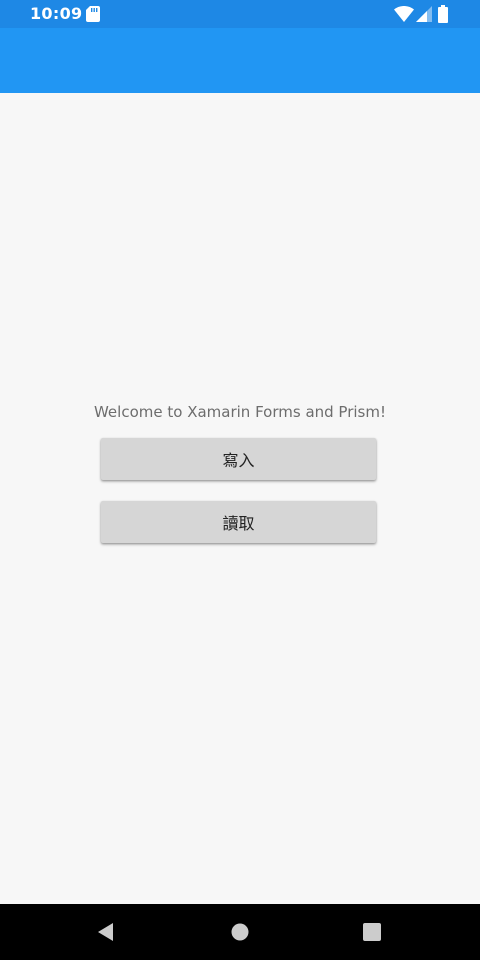 The height and width of the screenshot is (960, 480). I want to click on home-icon, so click(240, 932).